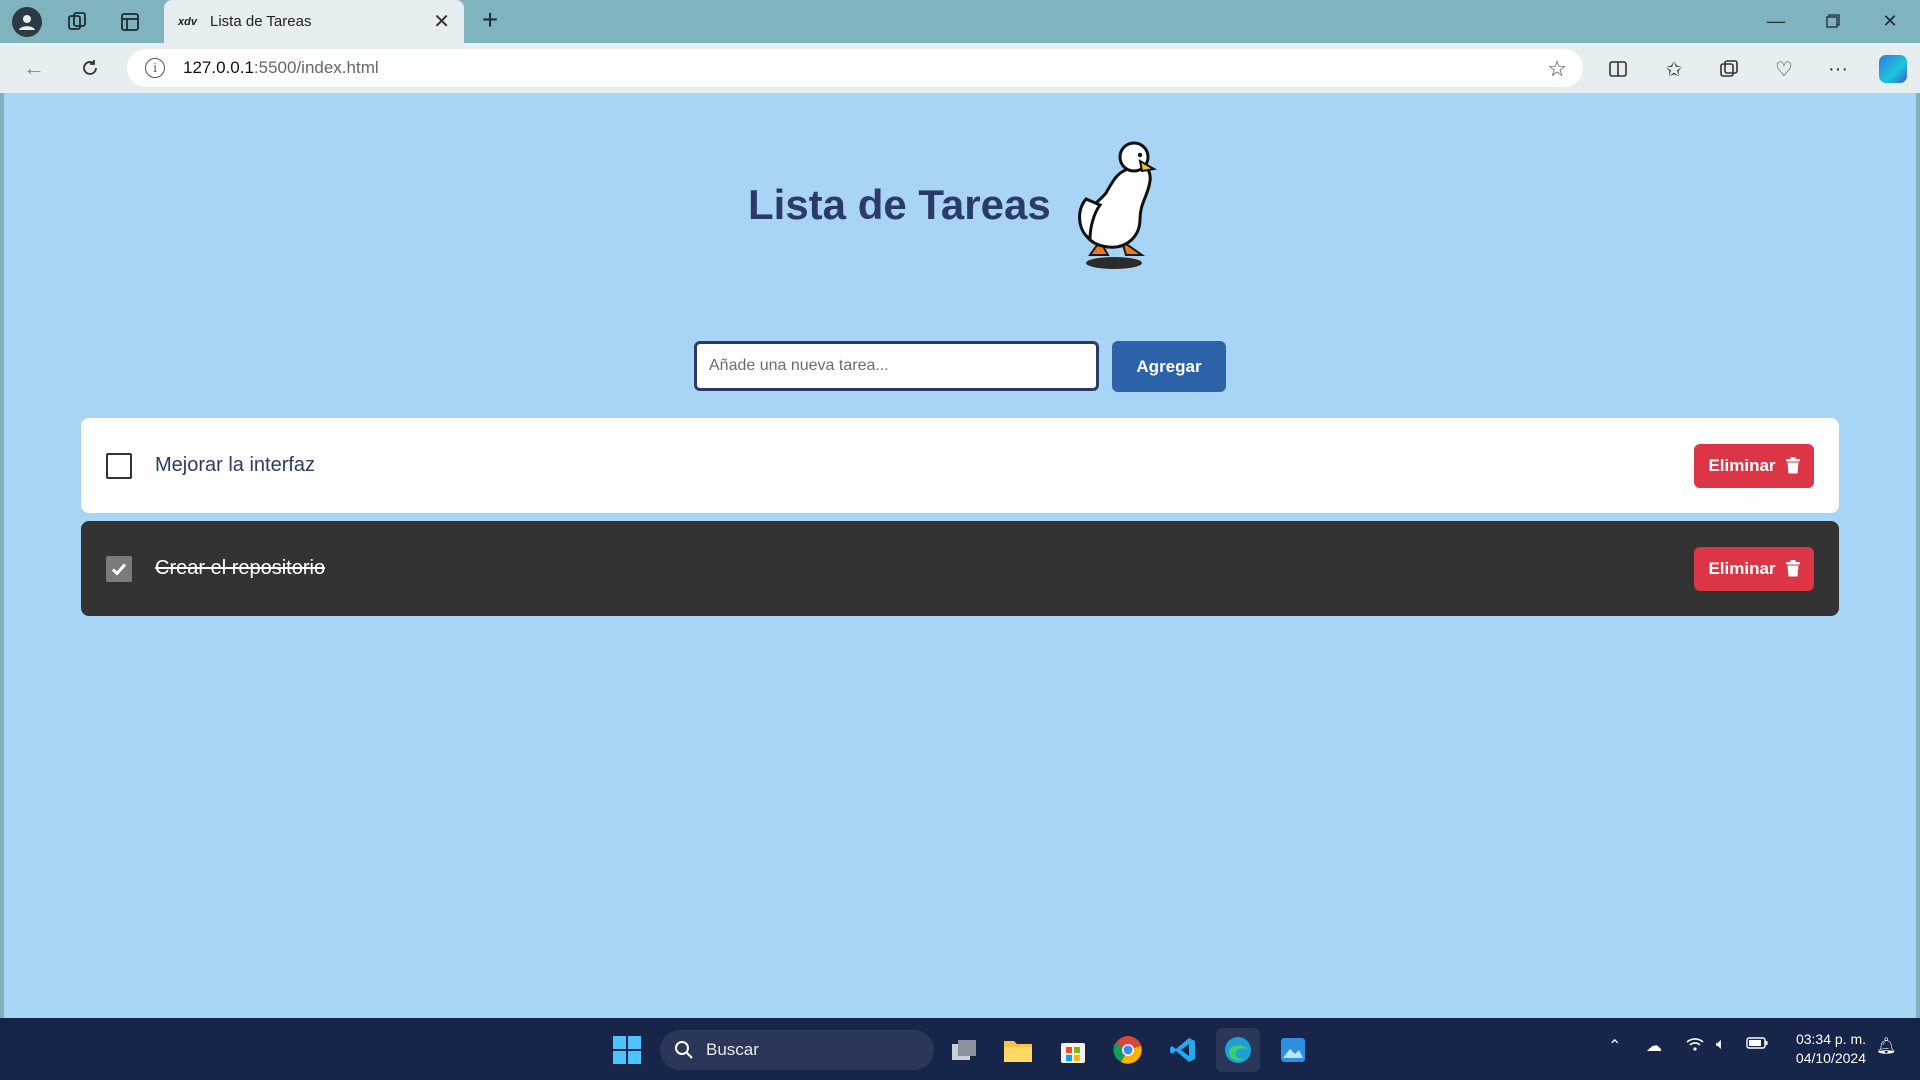 The image size is (1920, 1080). I want to click on tab-favicon: xdv, so click(187, 21).